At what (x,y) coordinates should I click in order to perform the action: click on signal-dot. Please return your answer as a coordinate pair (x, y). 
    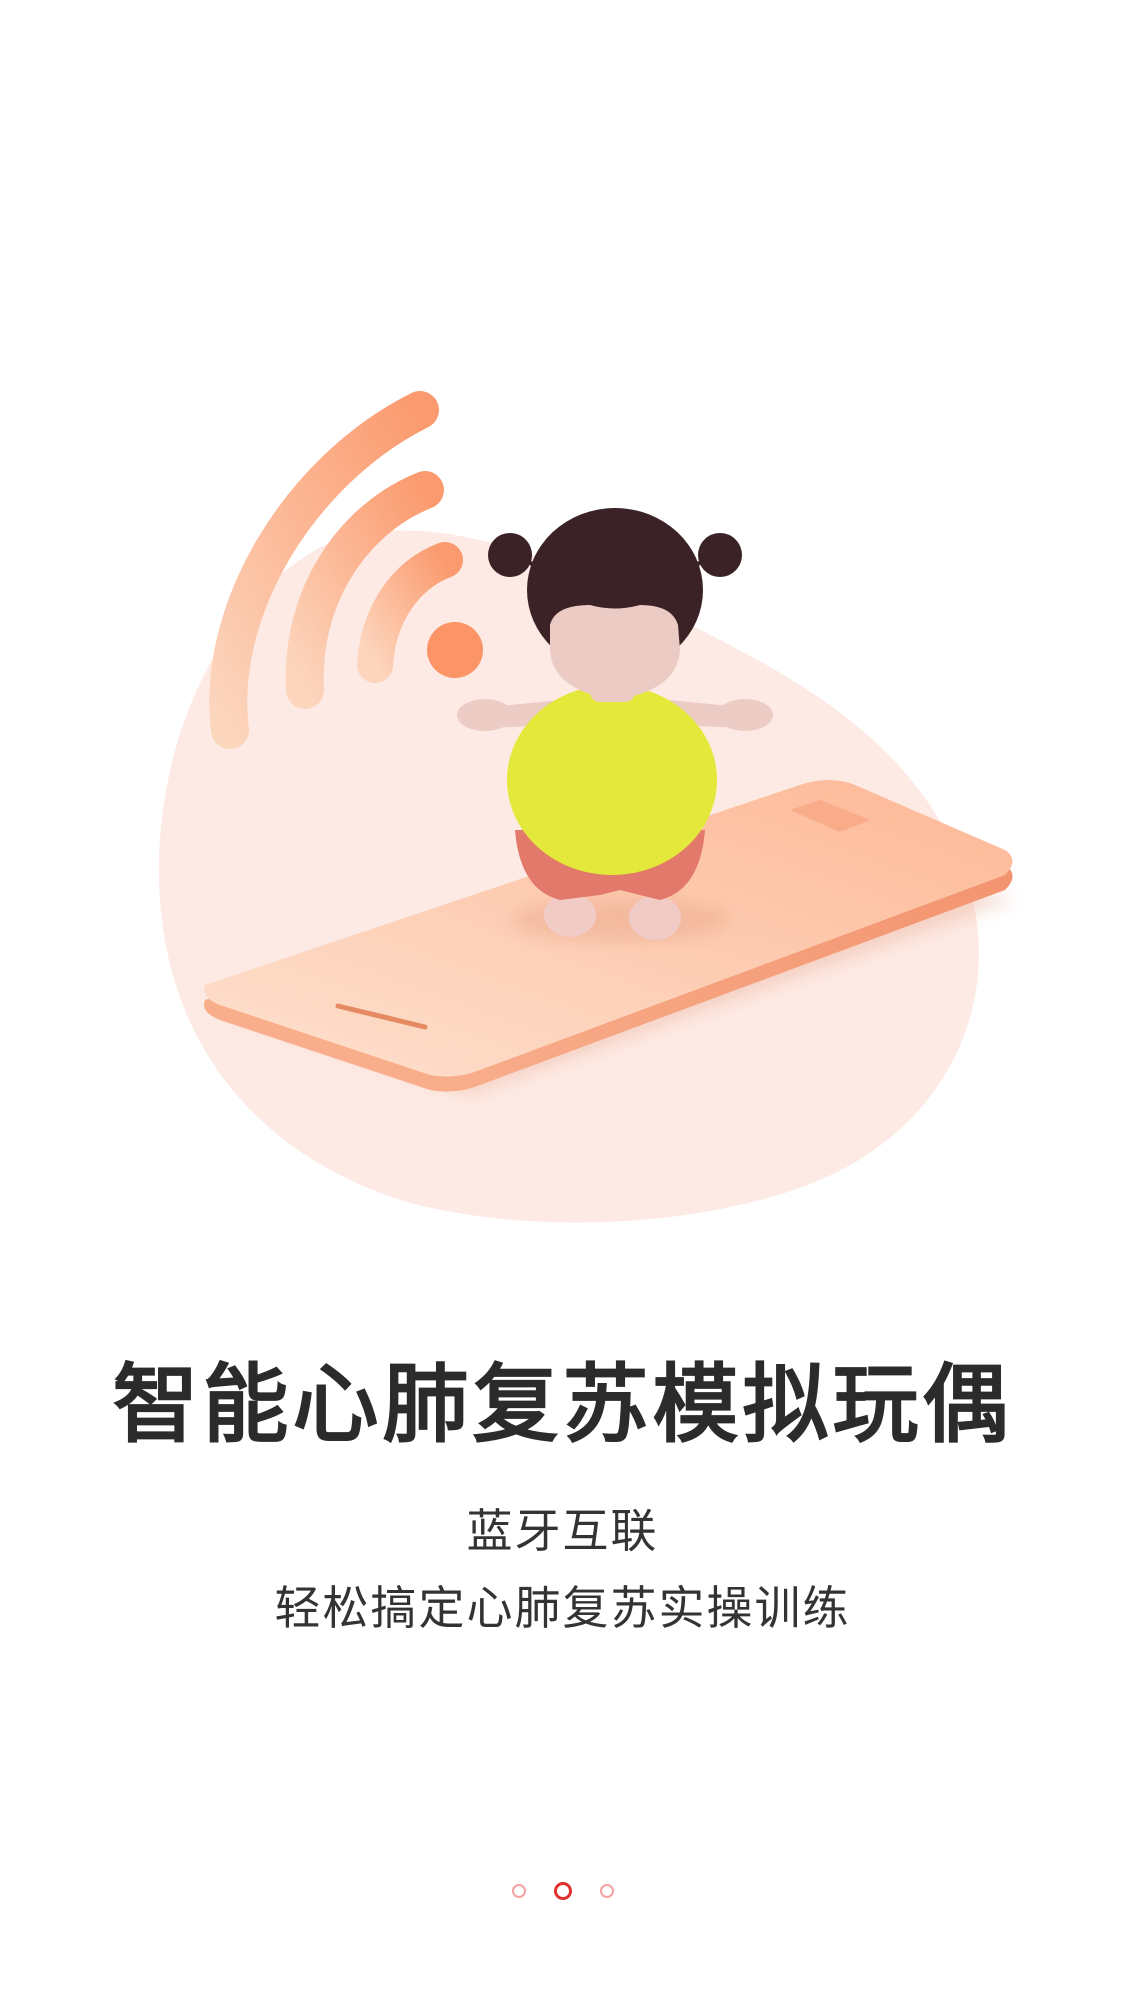
    Looking at the image, I should click on (455, 650).